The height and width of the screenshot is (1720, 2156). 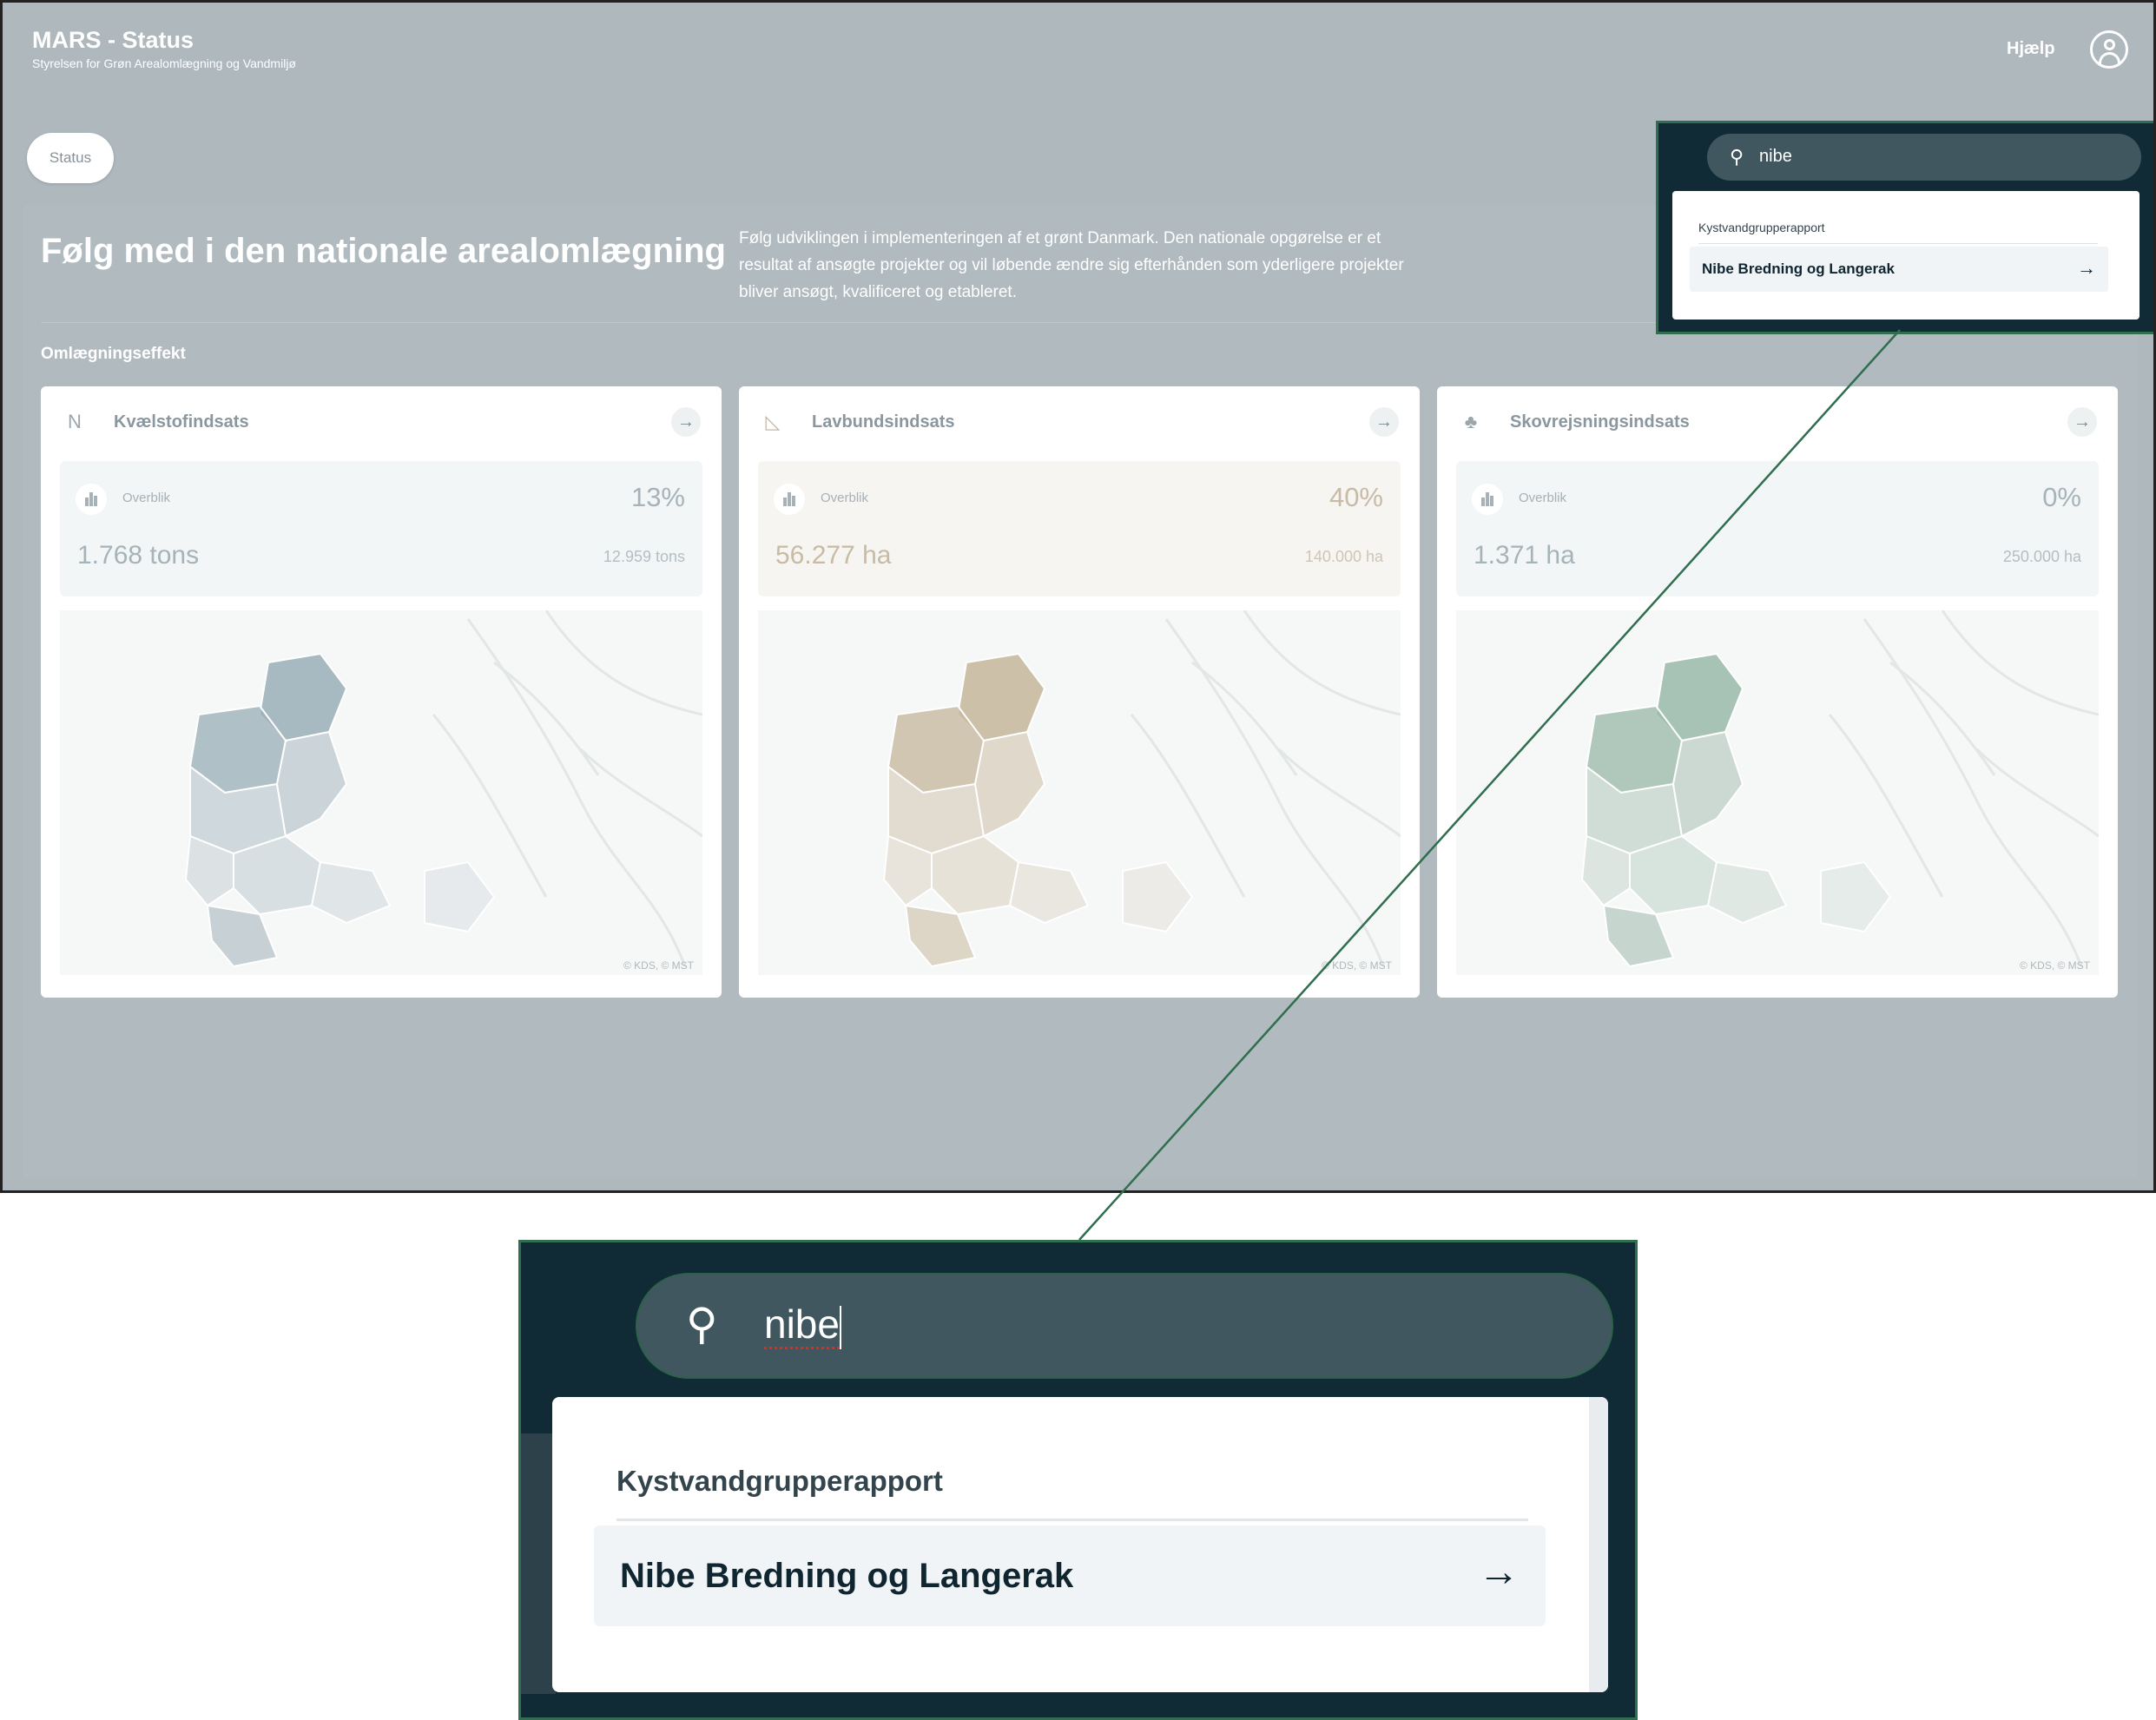 What do you see at coordinates (847, 1576) in the screenshot?
I see `result-label: Nibe Bredning og Langerak` at bounding box center [847, 1576].